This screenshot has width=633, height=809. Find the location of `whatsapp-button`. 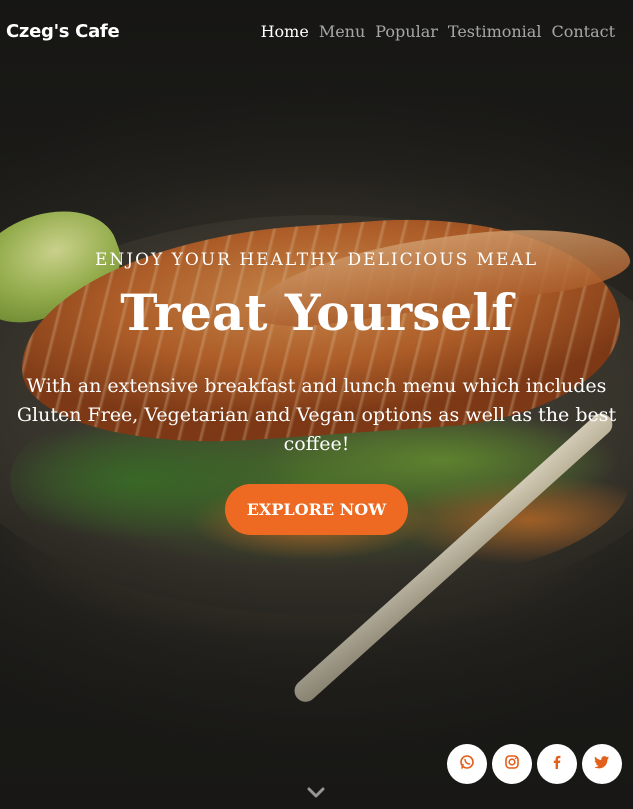

whatsapp-button is located at coordinates (467, 764).